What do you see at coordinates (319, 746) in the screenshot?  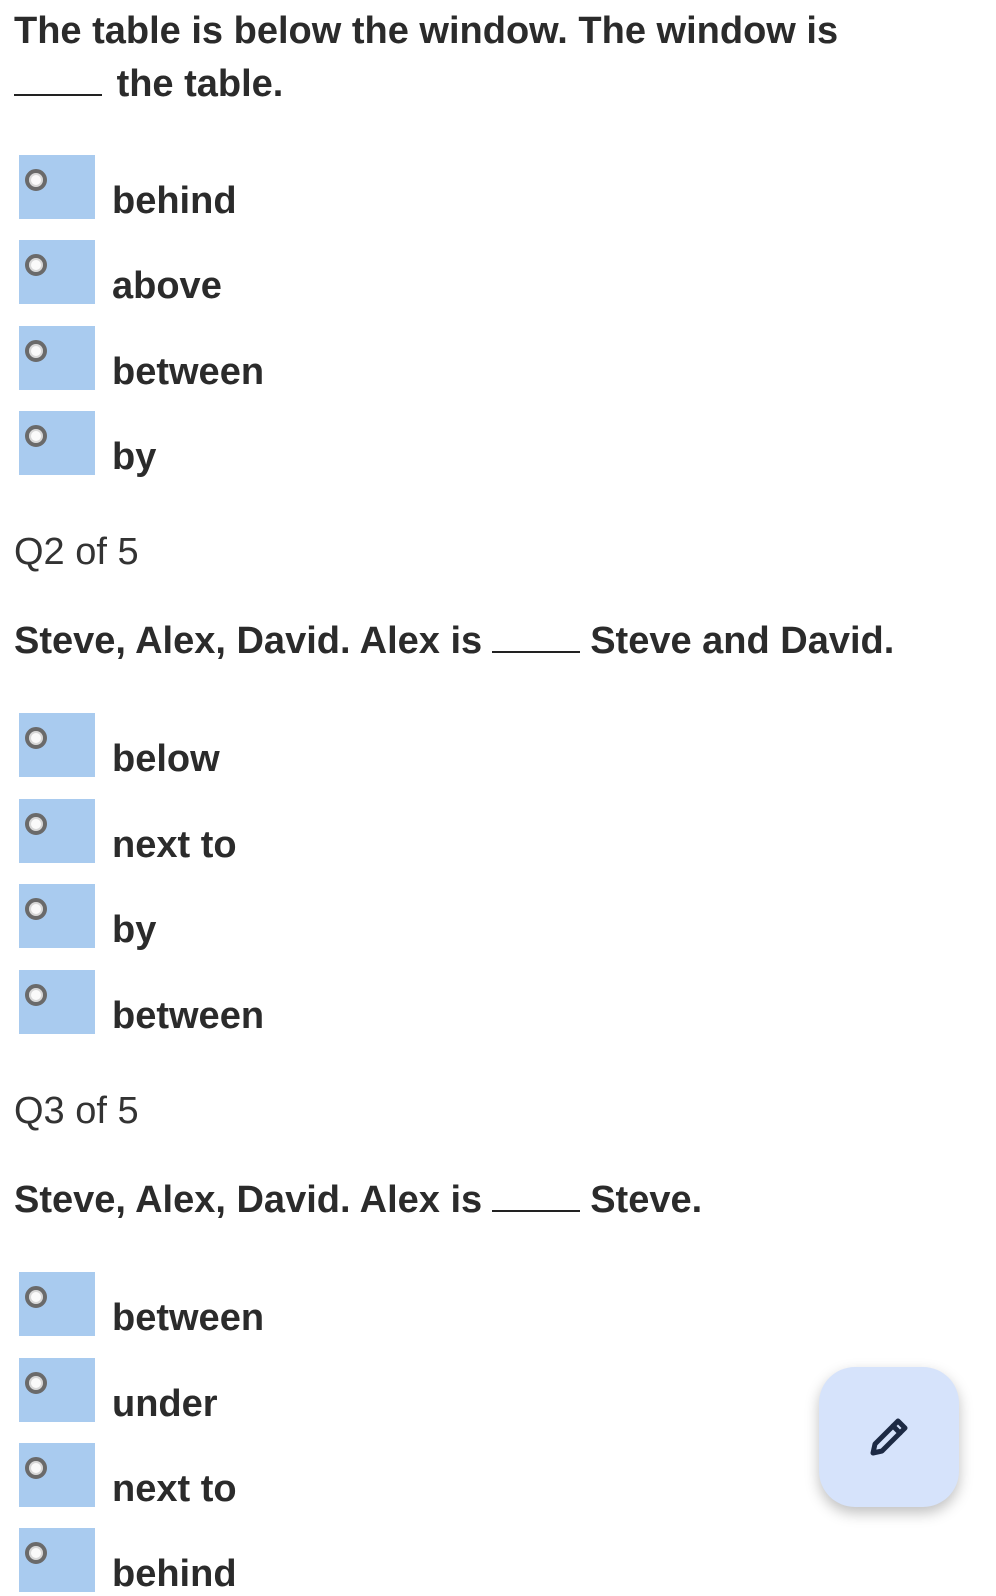 I see `q2-option-1: below` at bounding box center [319, 746].